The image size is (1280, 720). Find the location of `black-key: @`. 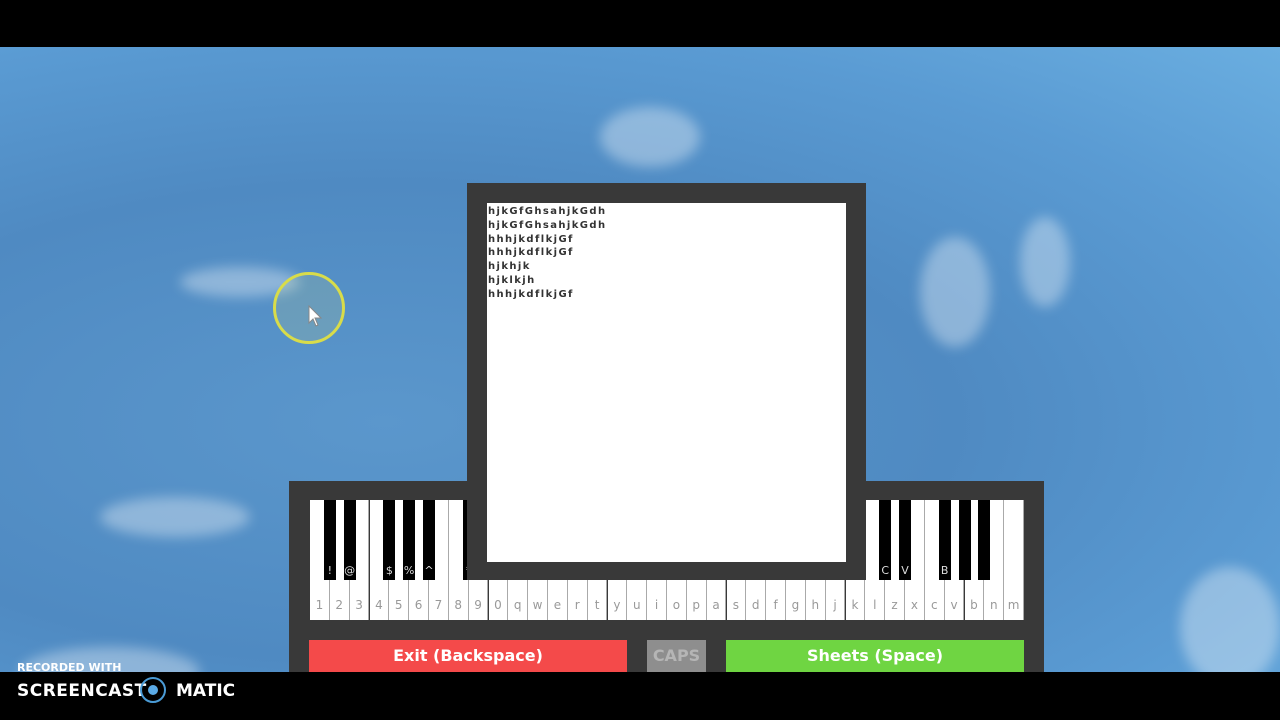

black-key: @ is located at coordinates (349, 540).